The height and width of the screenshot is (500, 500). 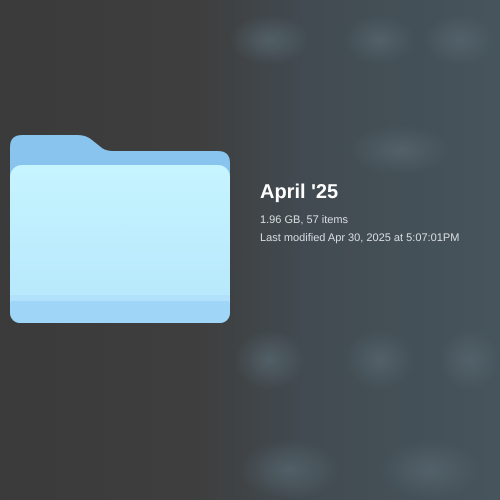 What do you see at coordinates (360, 238) in the screenshot?
I see `modified-date: Last modified Apr 30, 2025 at 5:07:01PM` at bounding box center [360, 238].